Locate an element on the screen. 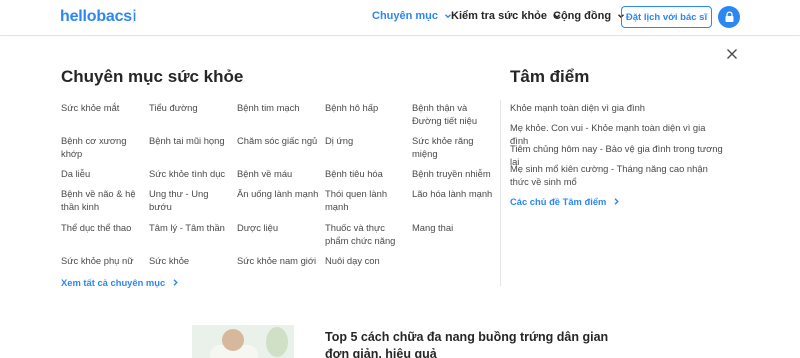 Image resolution: width=800 pixels, height=358 pixels. category-link: Lão hóa lành mạnh is located at coordinates (453, 194).